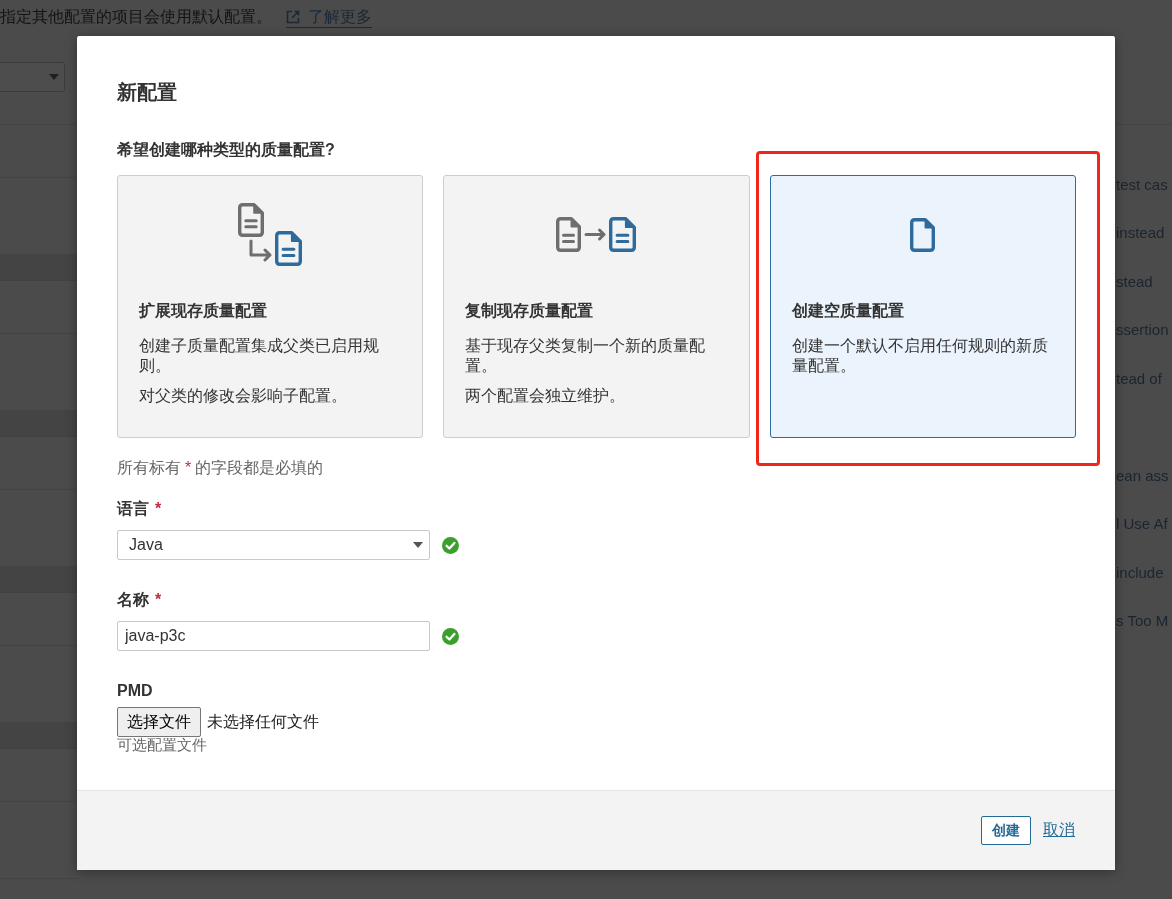  I want to click on file-status-text: 未选择任何文件, so click(263, 721).